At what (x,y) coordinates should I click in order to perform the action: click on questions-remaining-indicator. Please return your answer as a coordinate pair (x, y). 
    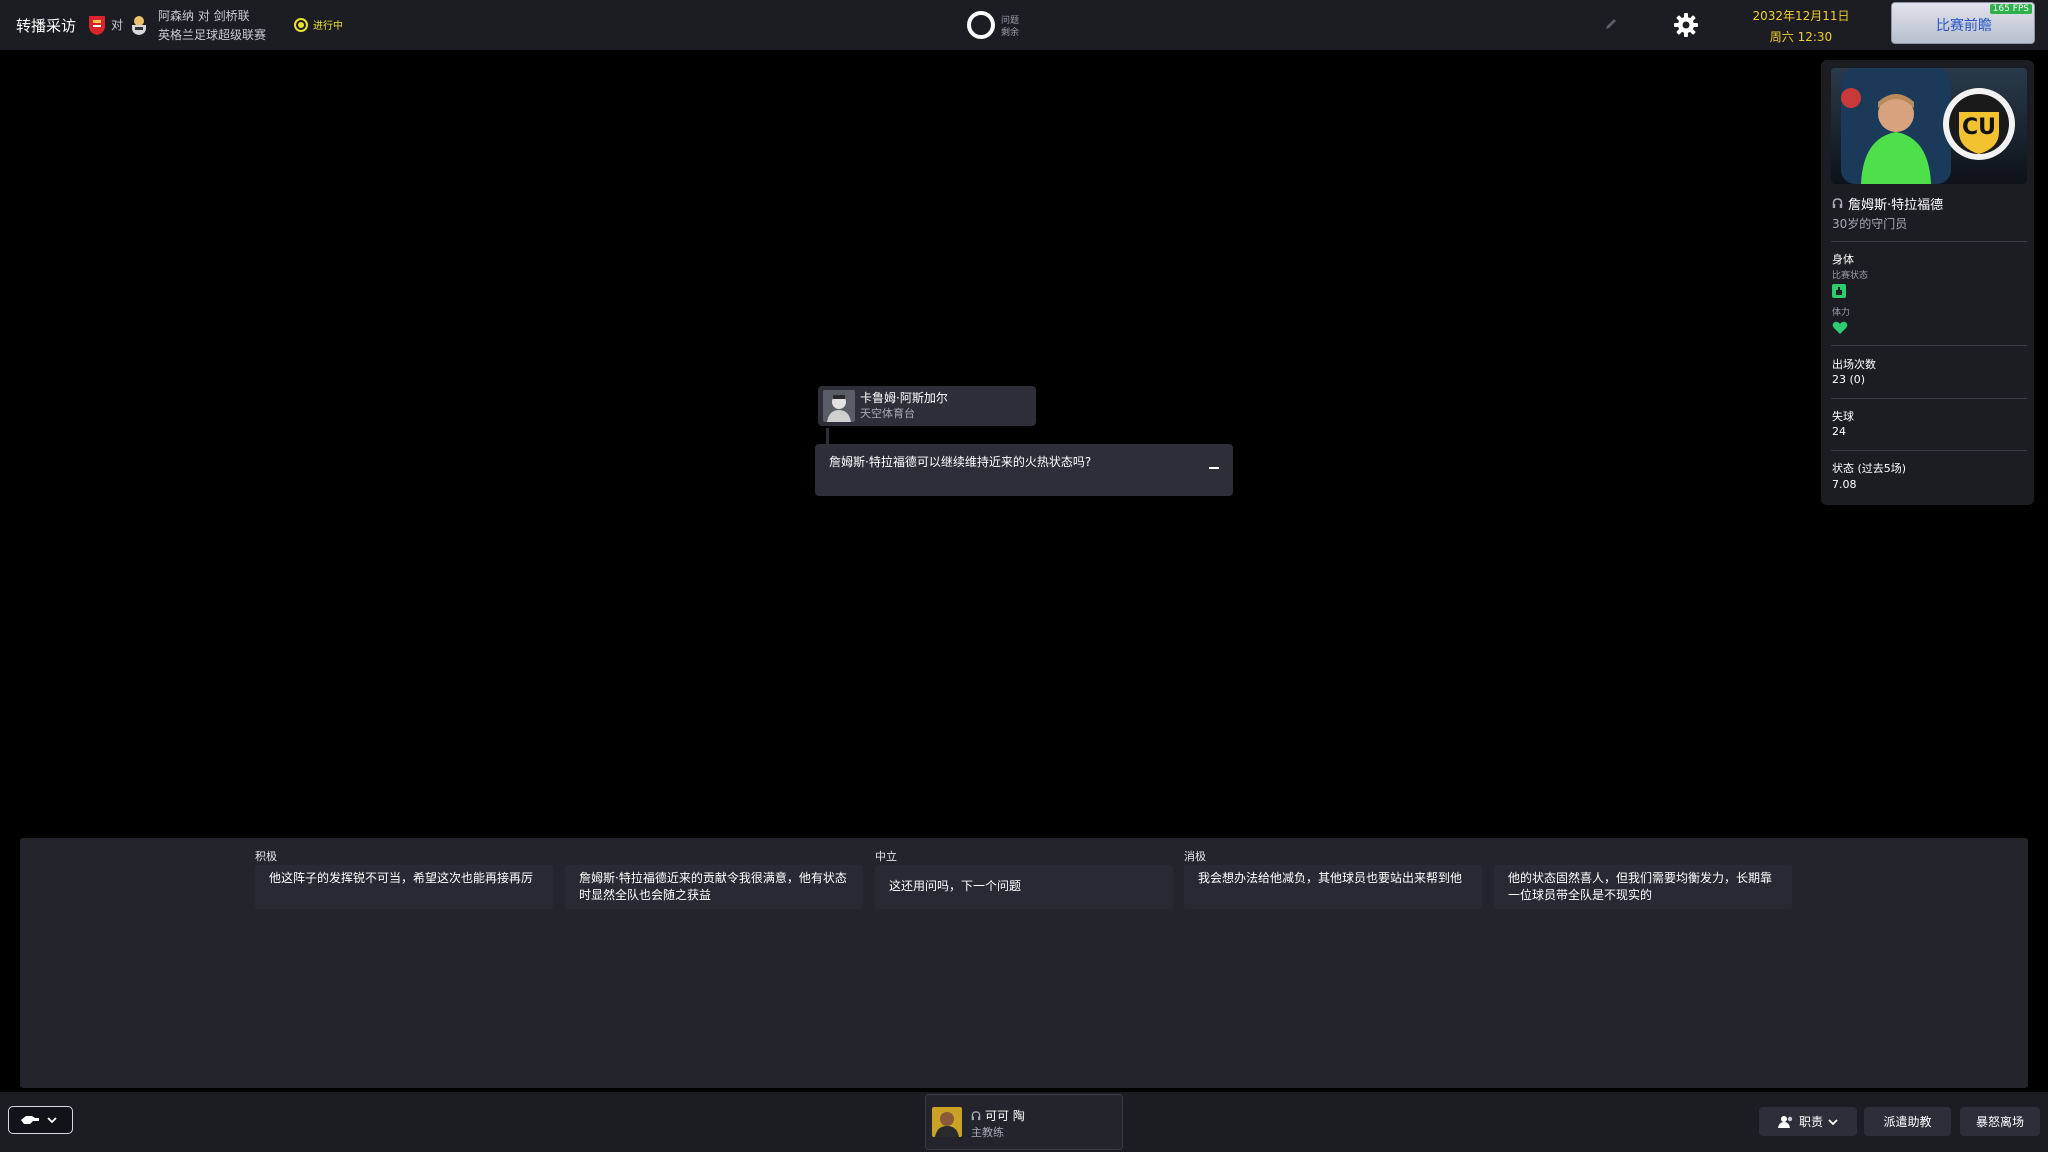
    Looking at the image, I should click on (981, 25).